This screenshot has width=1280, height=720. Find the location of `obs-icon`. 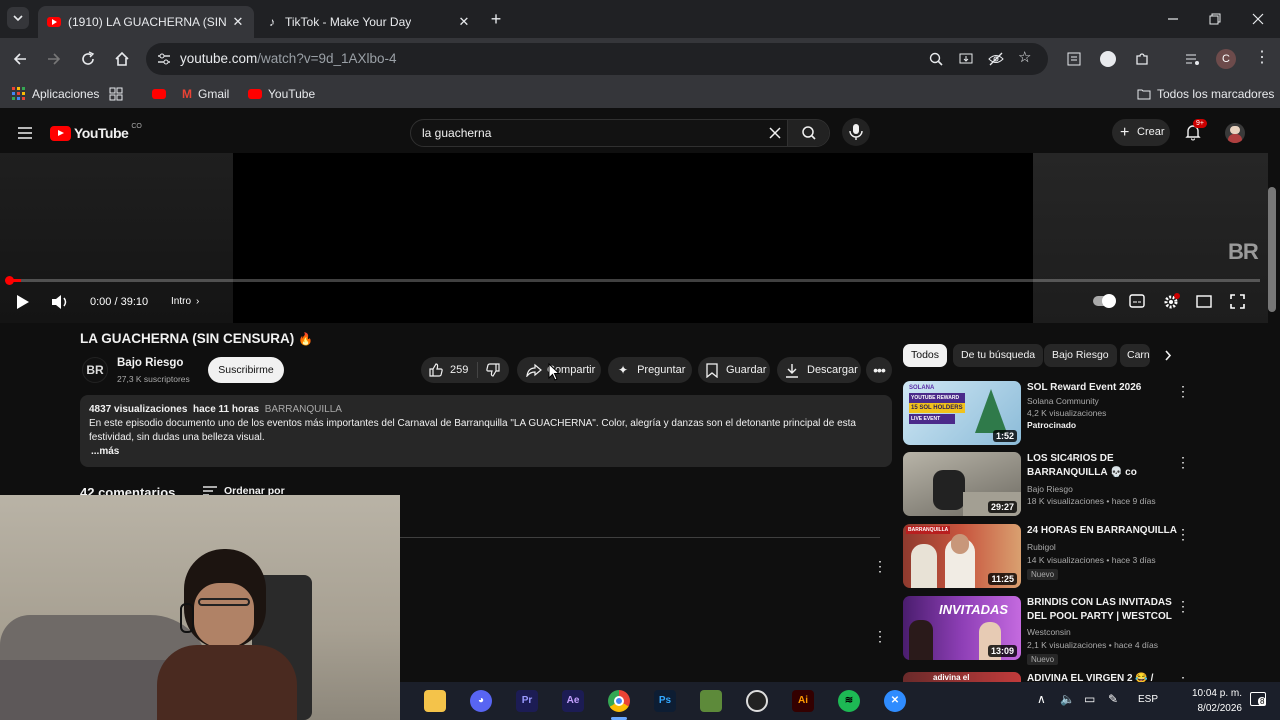

obs-icon is located at coordinates (757, 701).